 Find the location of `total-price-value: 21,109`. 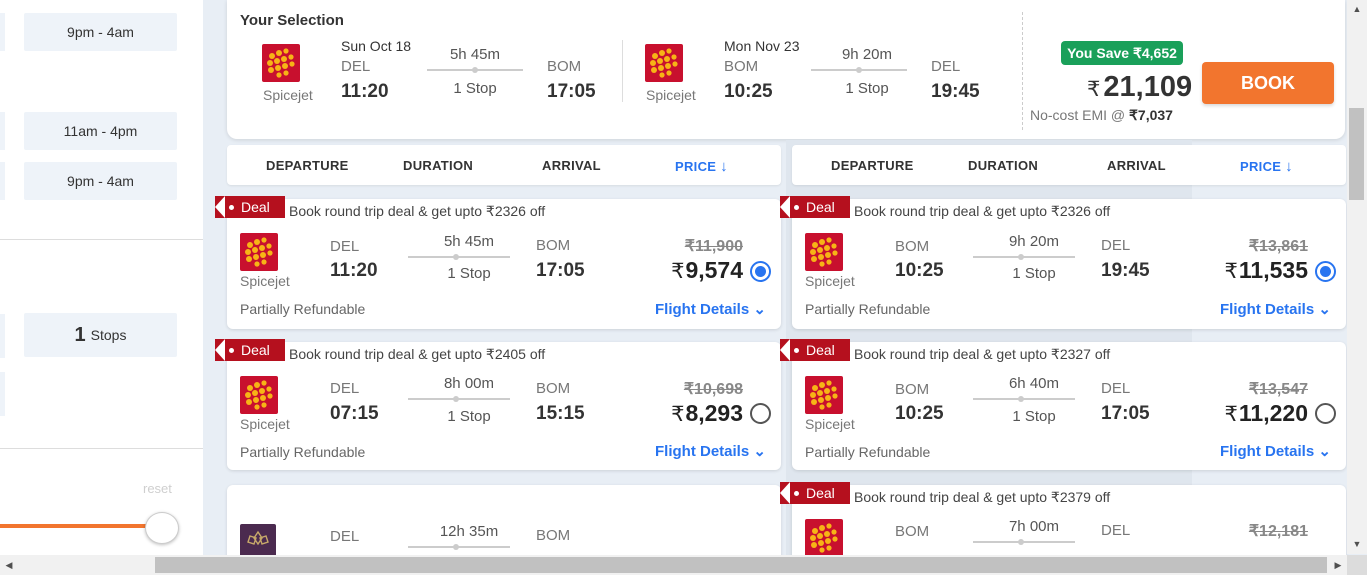

total-price-value: 21,109 is located at coordinates (1148, 87).